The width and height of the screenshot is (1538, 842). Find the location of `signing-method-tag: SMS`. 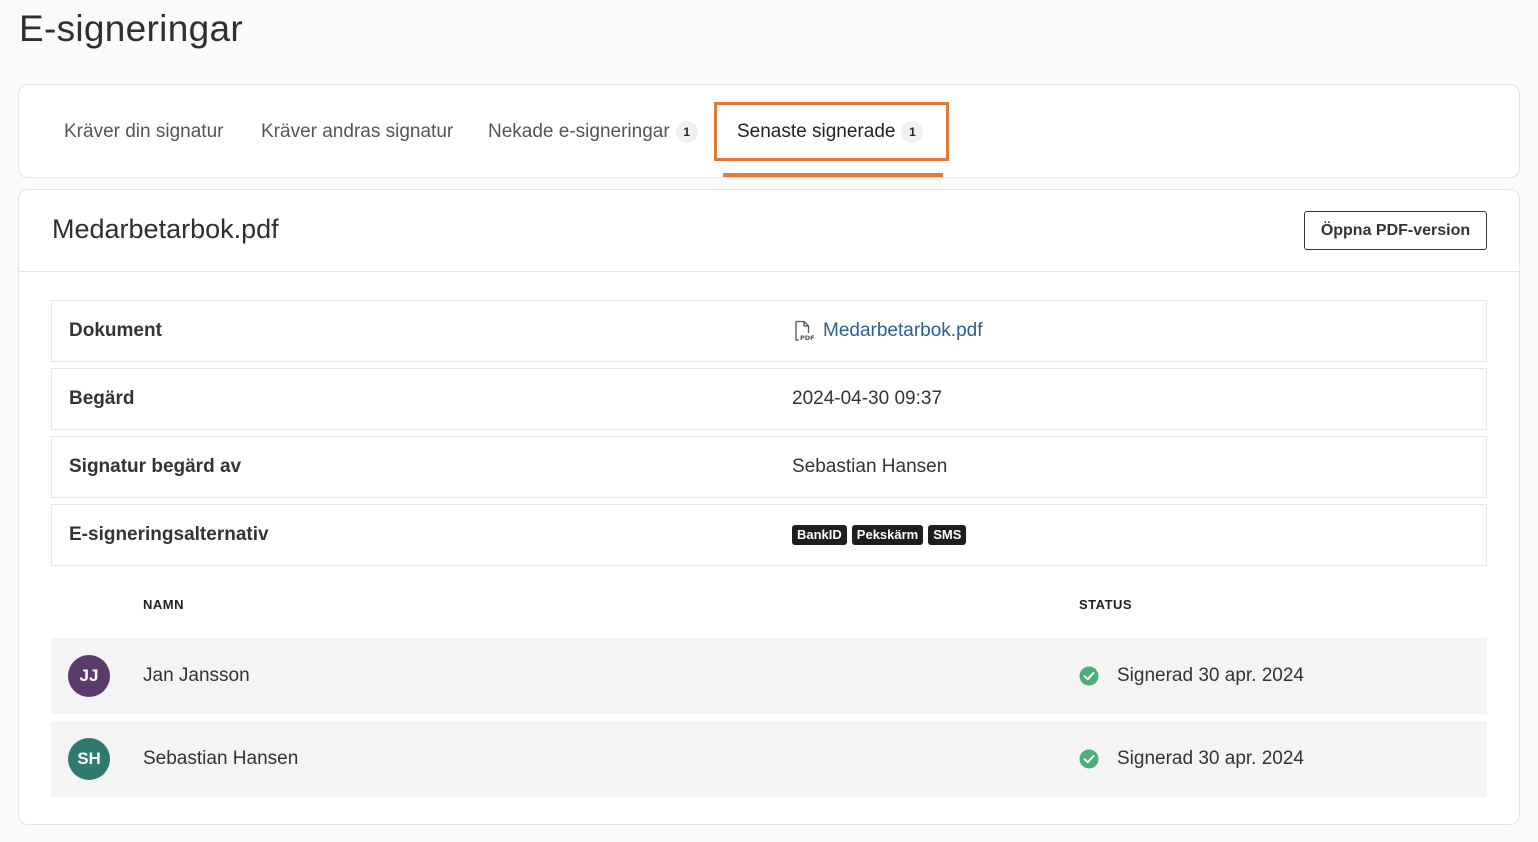

signing-method-tag: SMS is located at coordinates (947, 535).